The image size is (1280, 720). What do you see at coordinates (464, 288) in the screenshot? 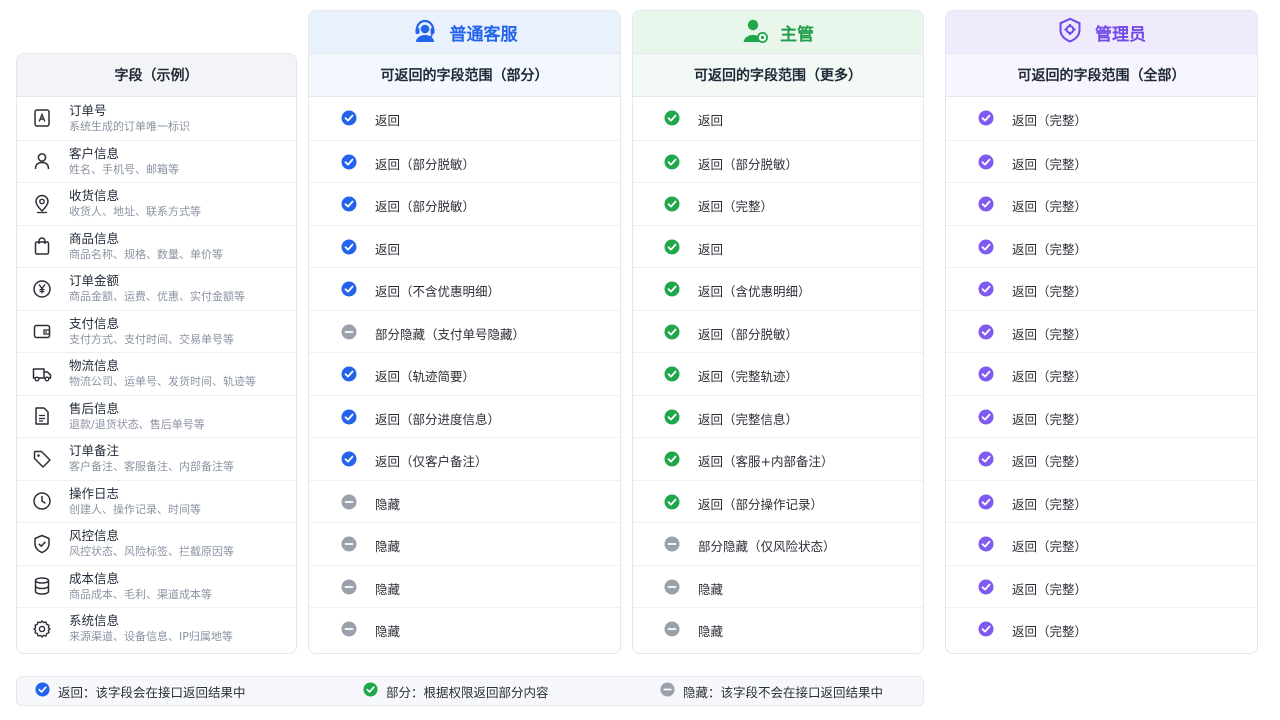
I see `permission-row: 返回（不含优惠明细）` at bounding box center [464, 288].